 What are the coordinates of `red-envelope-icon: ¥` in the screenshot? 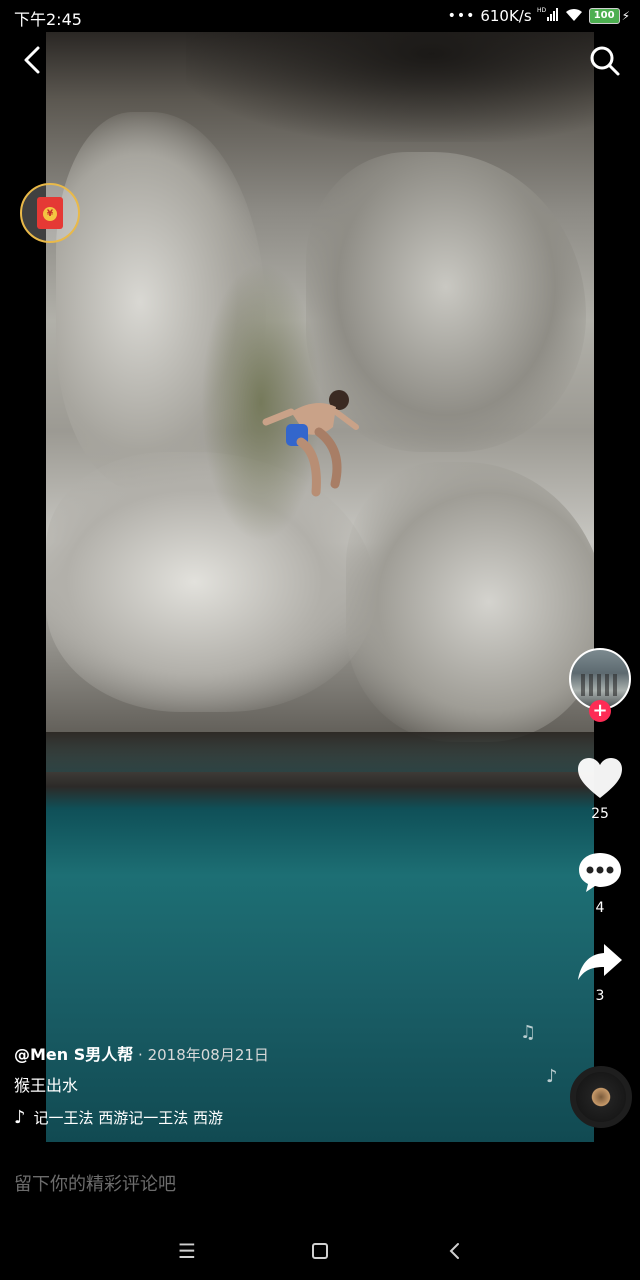 It's located at (50, 213).